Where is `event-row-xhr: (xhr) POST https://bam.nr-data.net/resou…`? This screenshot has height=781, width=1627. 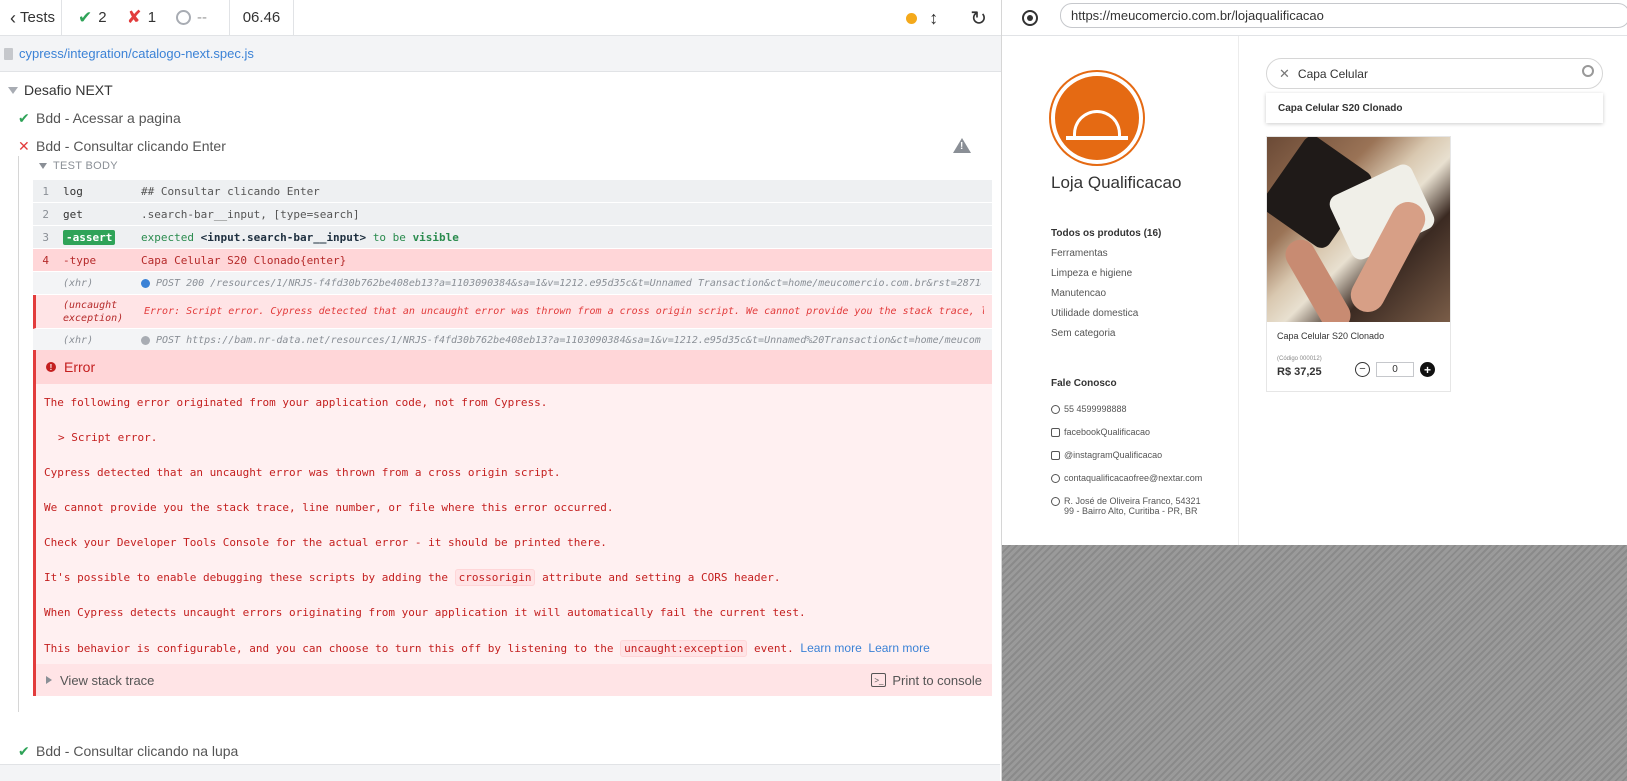 event-row-xhr: (xhr) POST https://bam.nr-data.net/resou… is located at coordinates (512, 340).